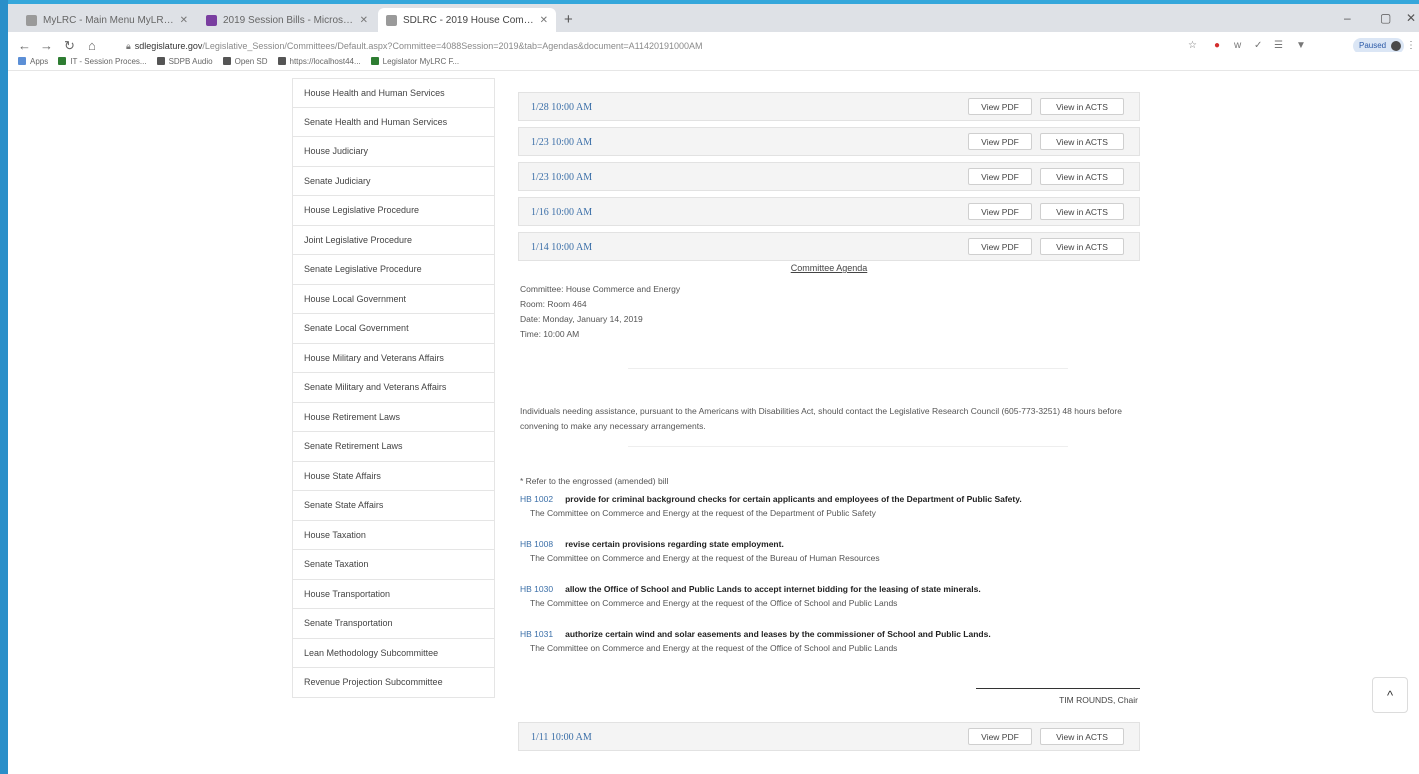 Image resolution: width=1419 pixels, height=774 pixels. I want to click on committee-item: Senate Military and Veterans Affairs, so click(393, 388).